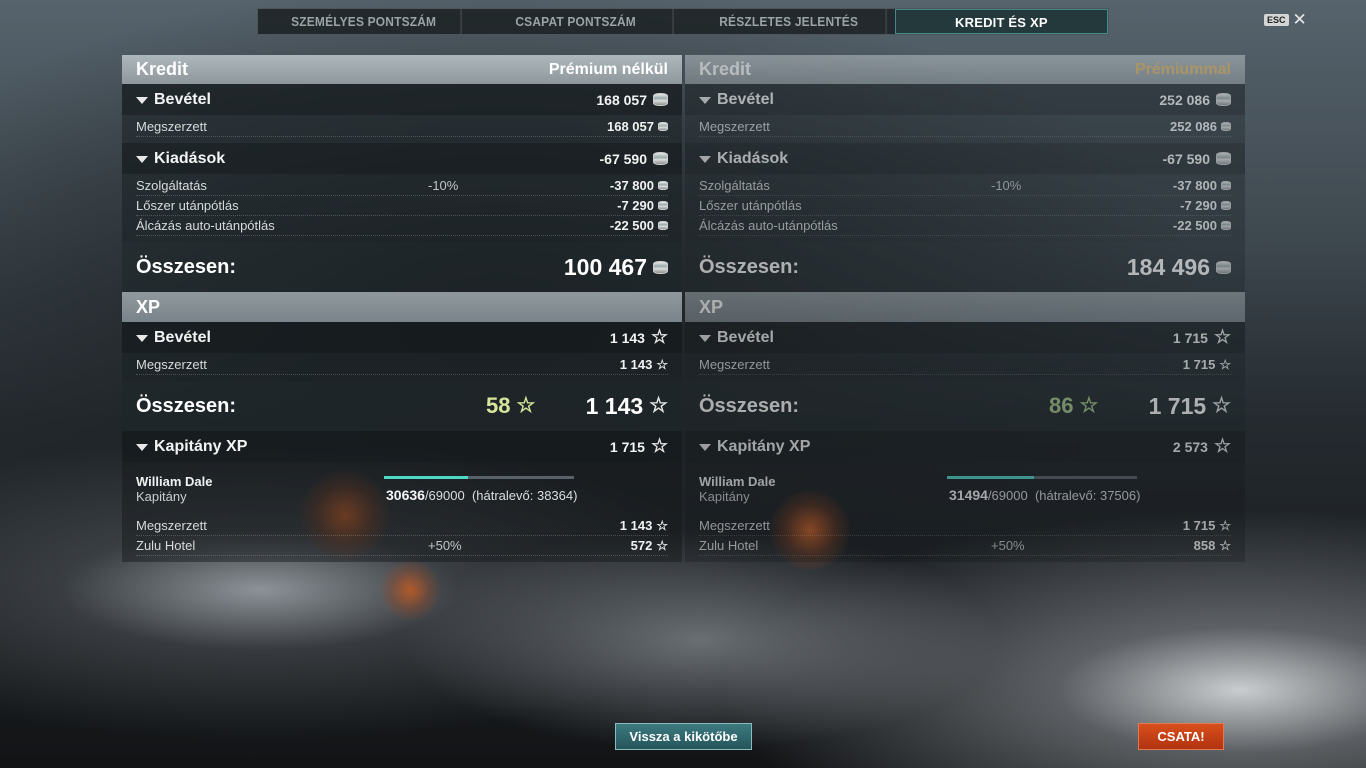 The image size is (1366, 768). I want to click on xp-items: Megszerzett 1 143 ☆, so click(402, 367).